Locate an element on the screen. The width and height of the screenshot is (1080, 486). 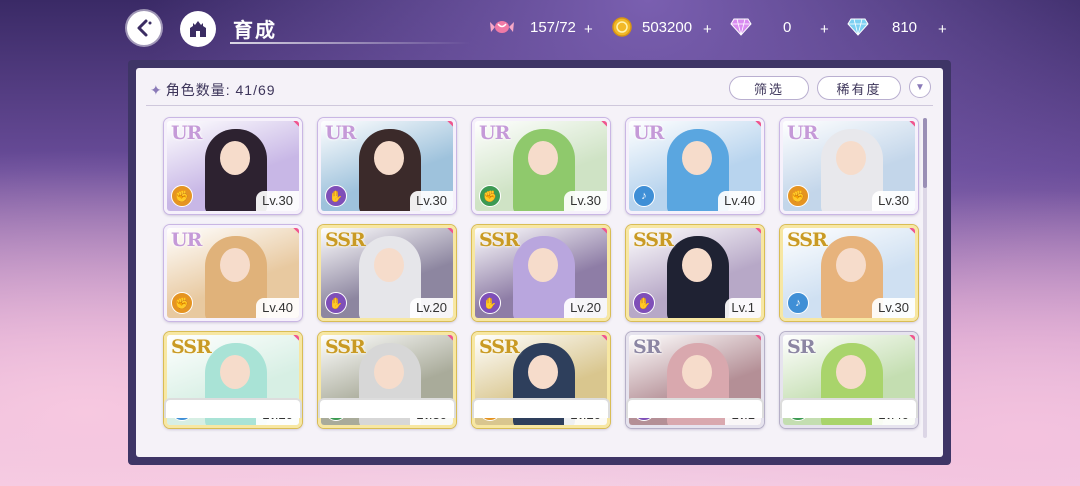
character-card: UR ✊ Lv.40 is located at coordinates (233, 273).